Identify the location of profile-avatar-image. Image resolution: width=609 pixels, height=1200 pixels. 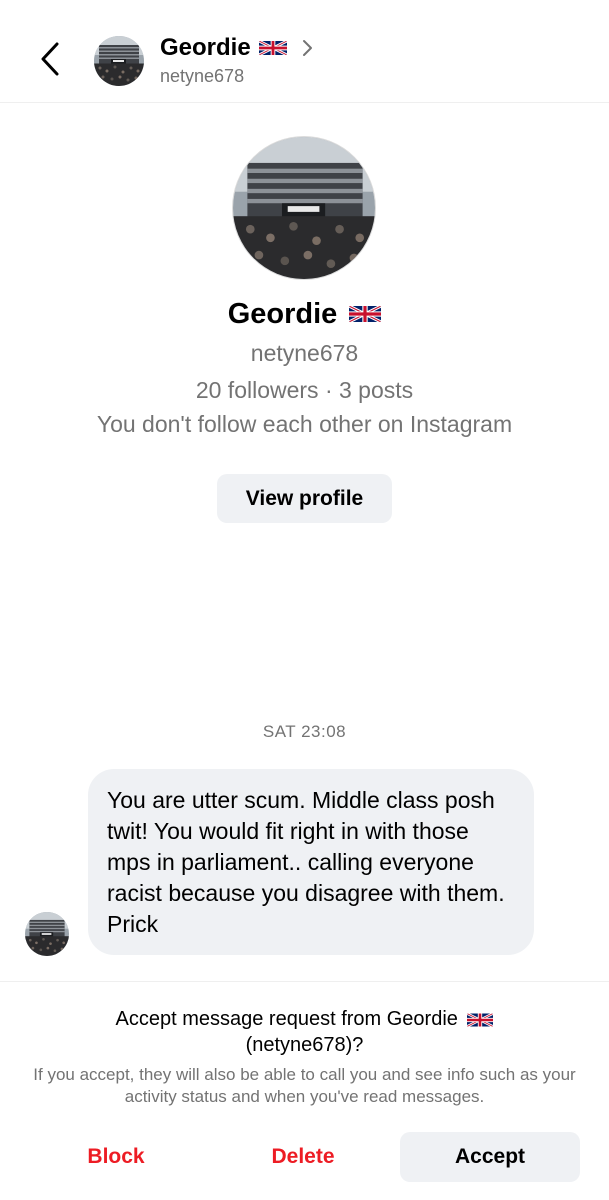
(304, 208).